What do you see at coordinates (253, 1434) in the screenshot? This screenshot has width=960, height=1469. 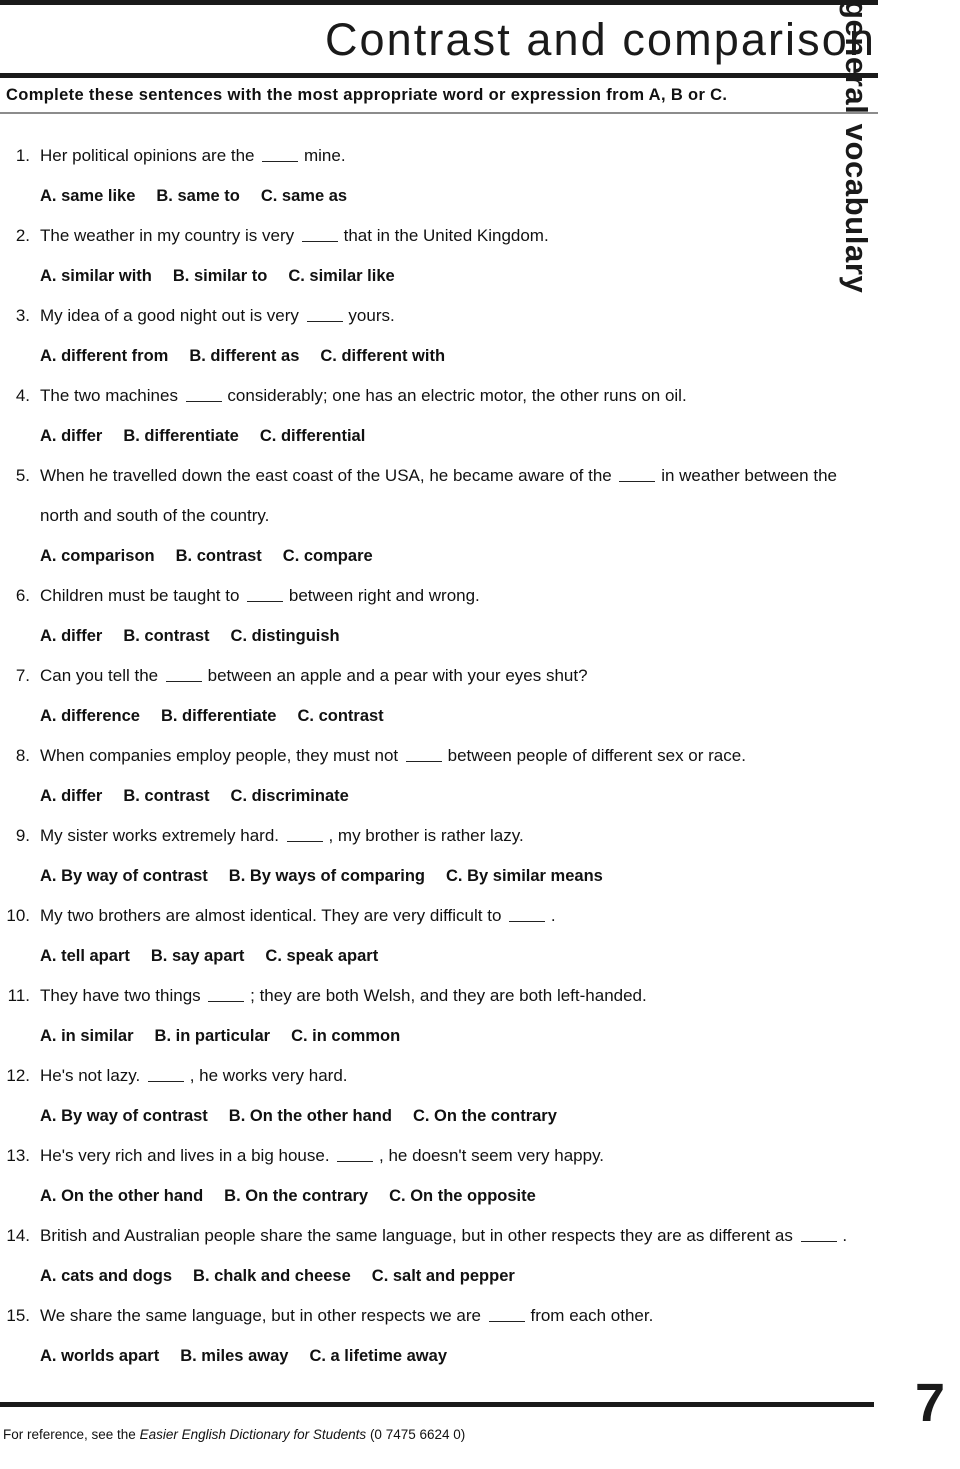 I see `footer-book-title: Easier English Dictionary for Students` at bounding box center [253, 1434].